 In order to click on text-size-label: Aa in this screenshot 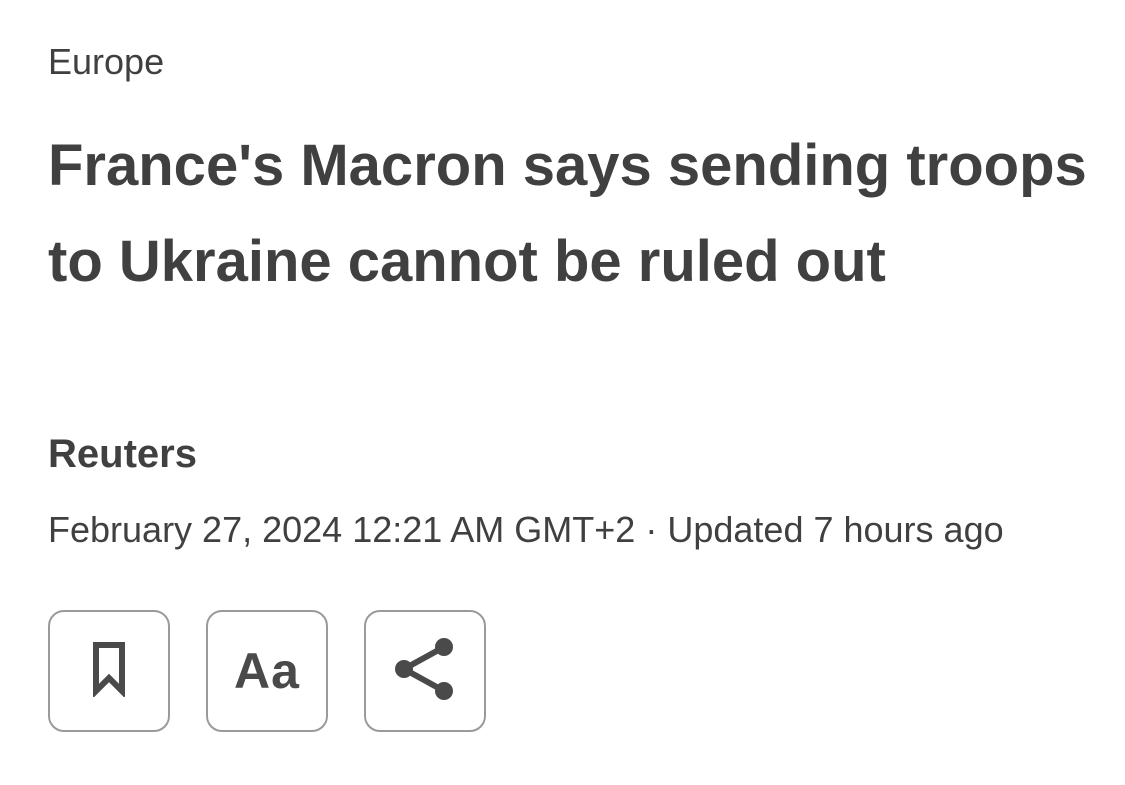, I will do `click(267, 671)`.